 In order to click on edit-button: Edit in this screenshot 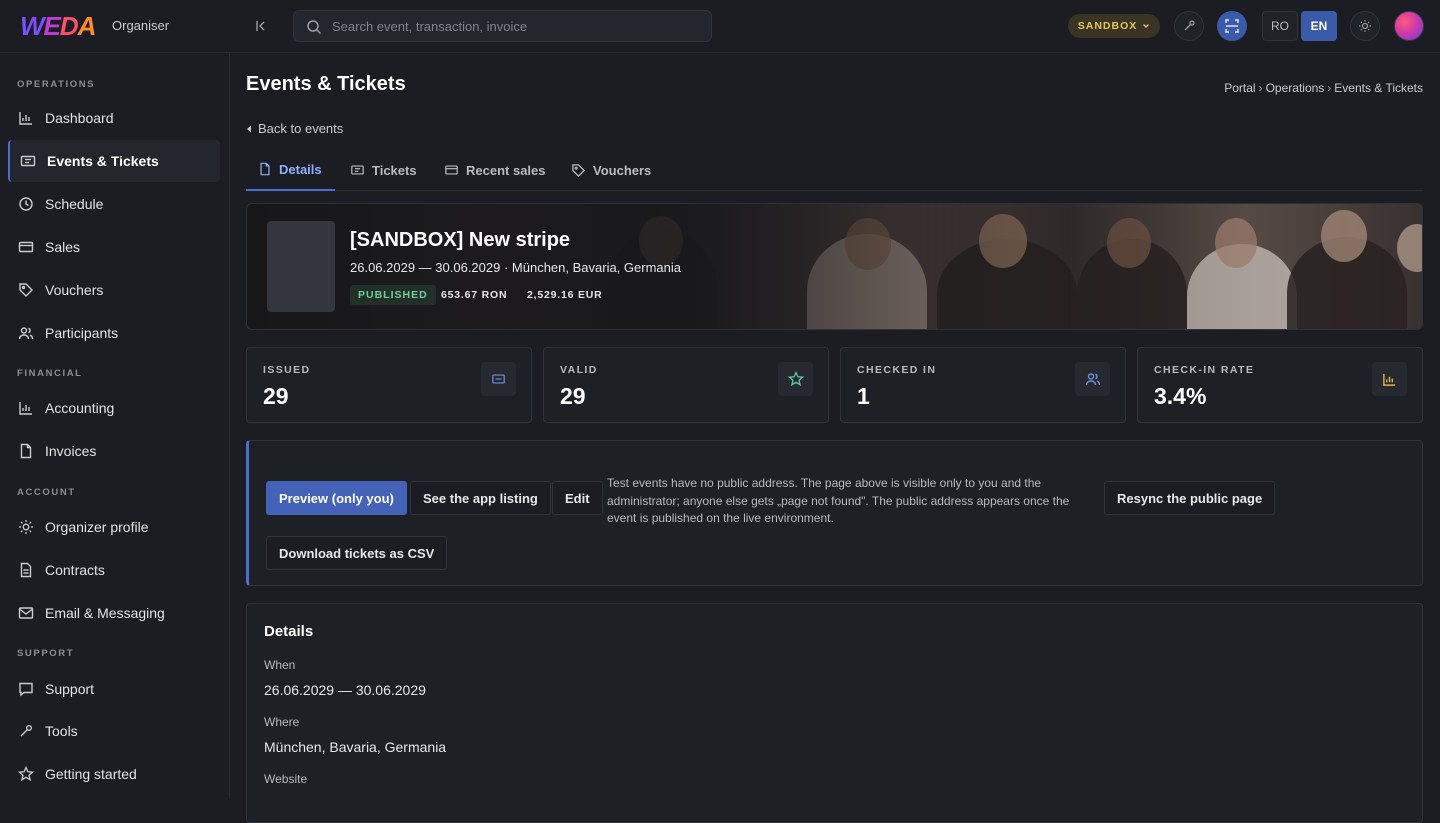, I will do `click(577, 498)`.